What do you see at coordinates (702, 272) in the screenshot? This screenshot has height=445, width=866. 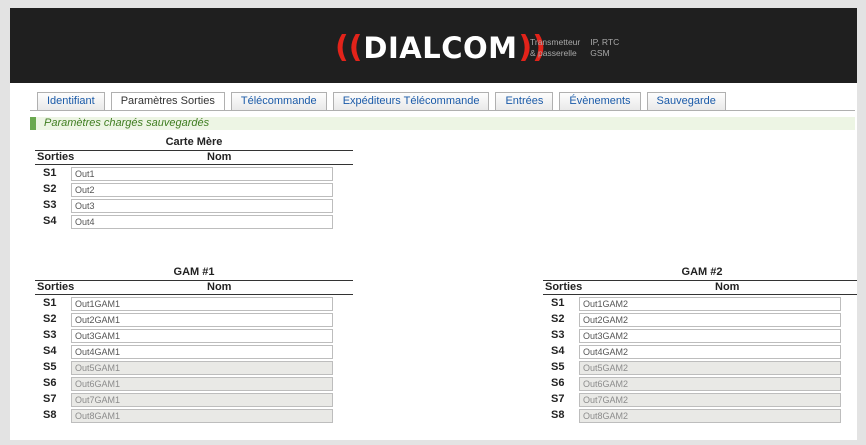 I see `gam2-title: GAM #2` at bounding box center [702, 272].